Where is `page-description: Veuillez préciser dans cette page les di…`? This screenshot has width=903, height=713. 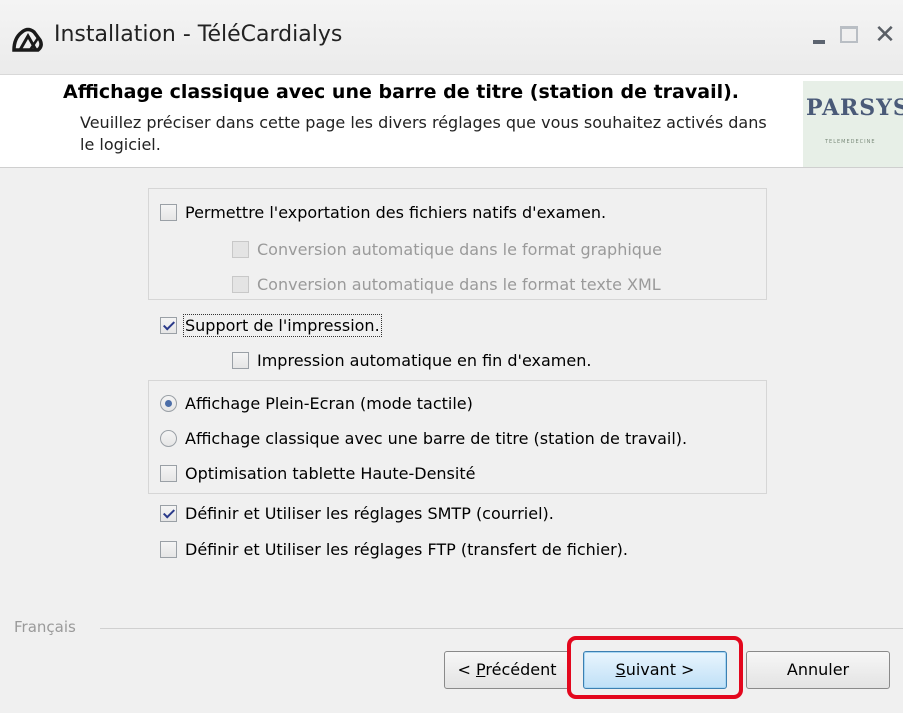 page-description: Veuillez préciser dans cette page les di… is located at coordinates (423, 133).